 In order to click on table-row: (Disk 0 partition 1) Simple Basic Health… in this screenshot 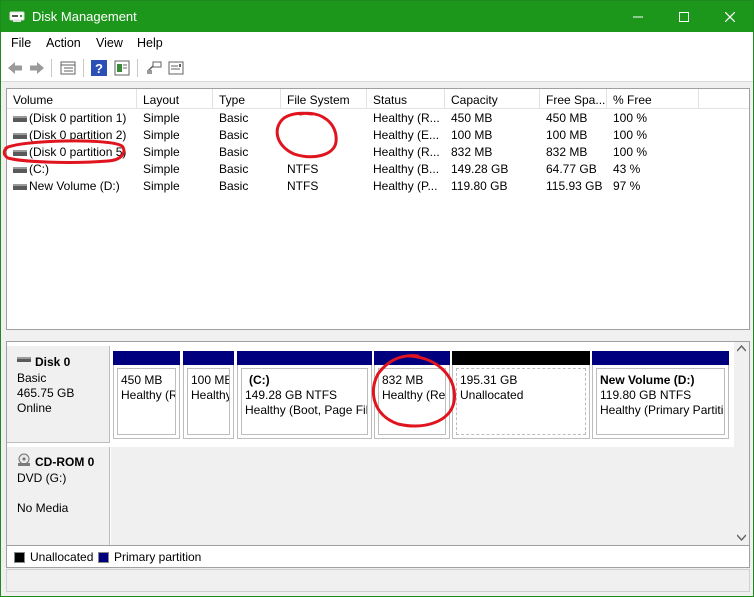, I will do `click(378, 118)`.